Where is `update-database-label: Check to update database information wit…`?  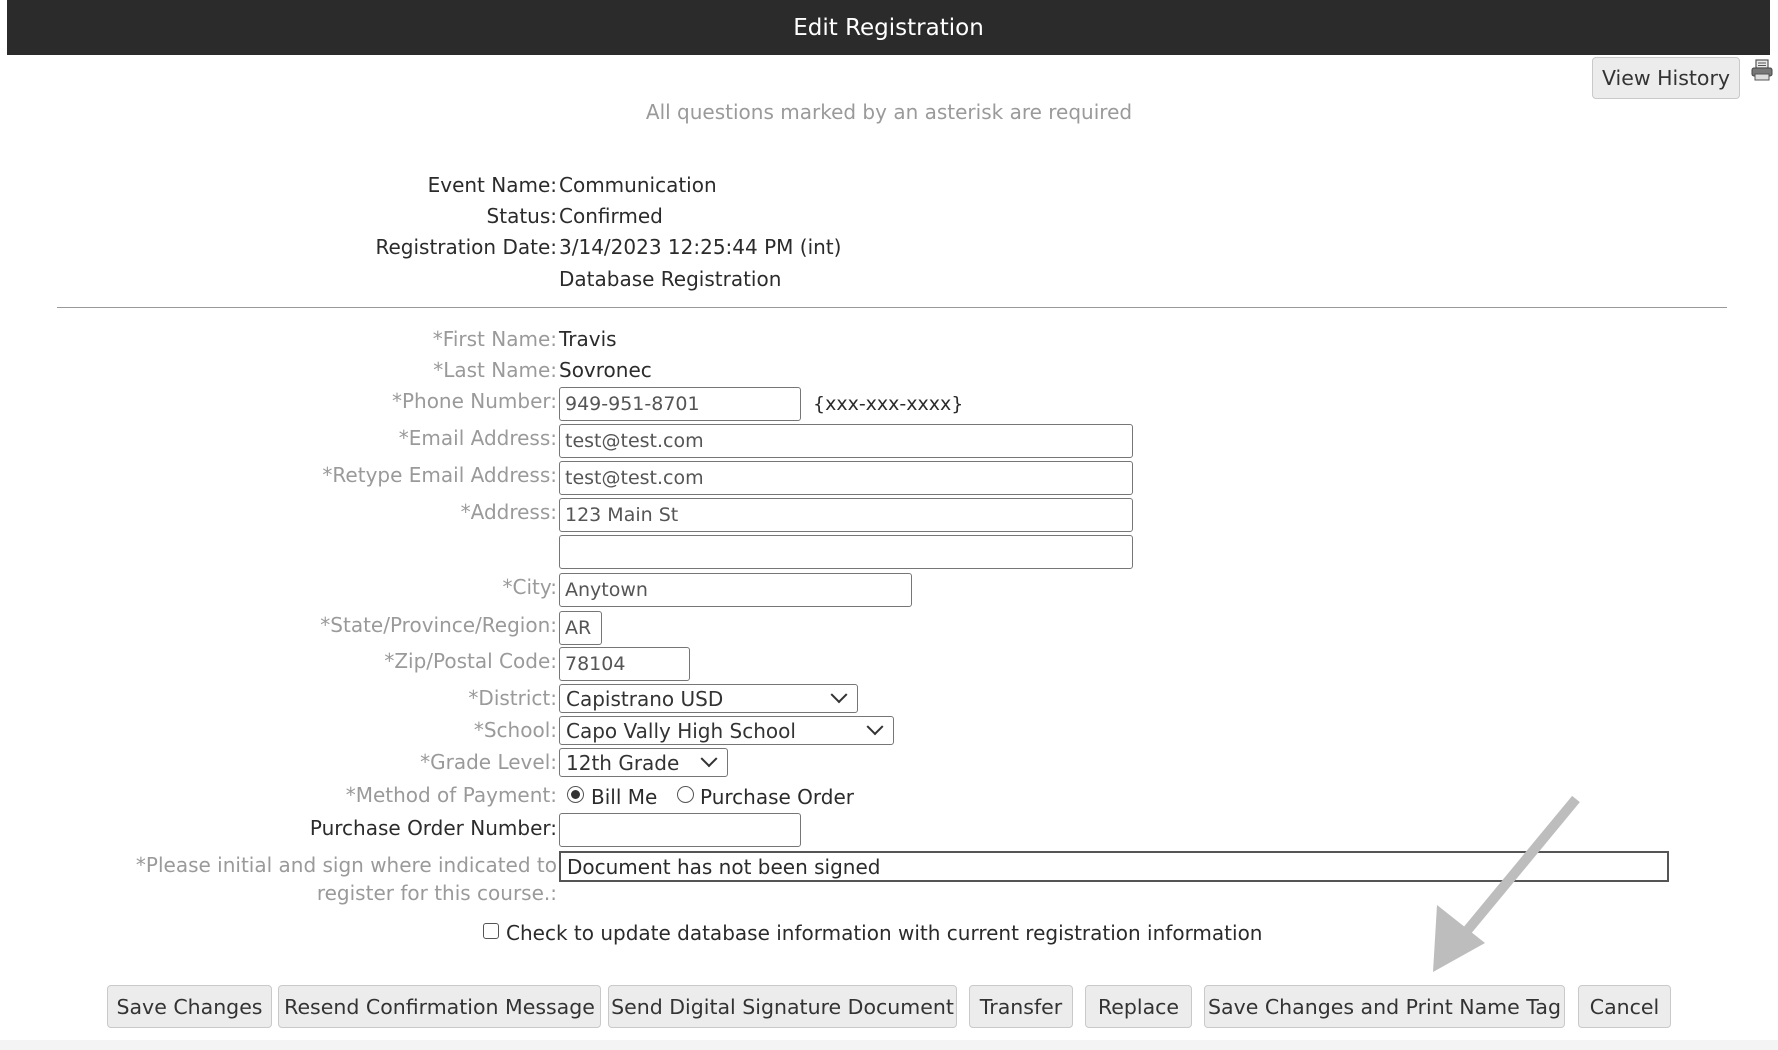
update-database-label: Check to update database information wit… is located at coordinates (884, 933).